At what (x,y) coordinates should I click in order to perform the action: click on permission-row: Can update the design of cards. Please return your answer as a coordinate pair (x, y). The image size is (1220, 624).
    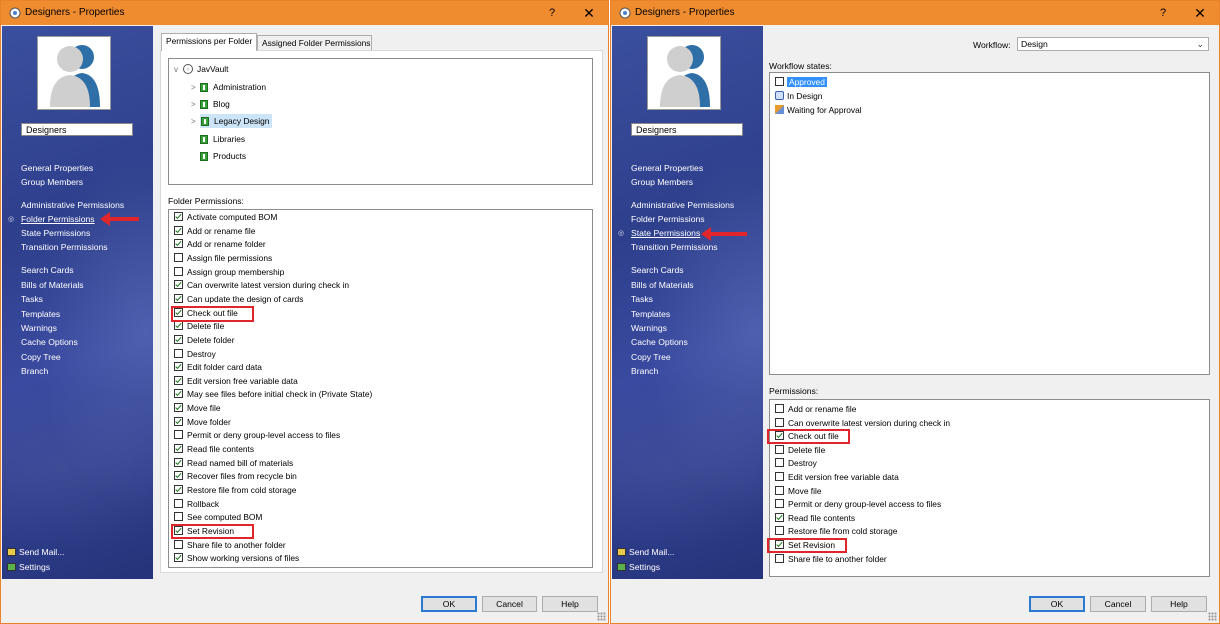
    Looking at the image, I should click on (238, 300).